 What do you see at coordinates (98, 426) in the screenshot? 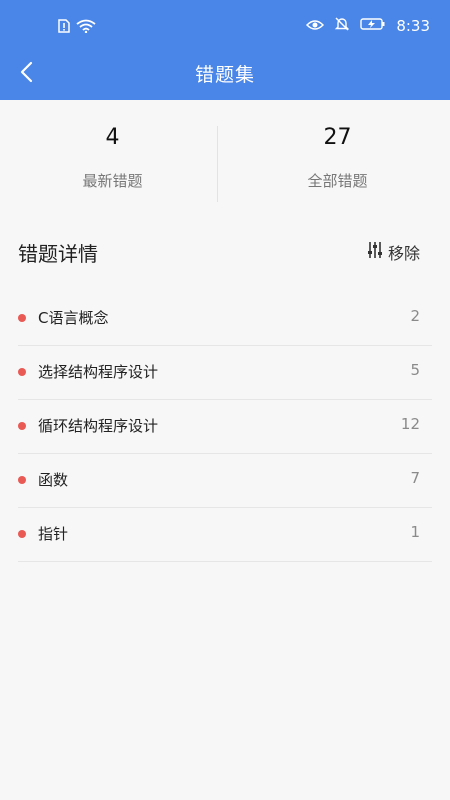
I see `item-label: 循环结构程序设计` at bounding box center [98, 426].